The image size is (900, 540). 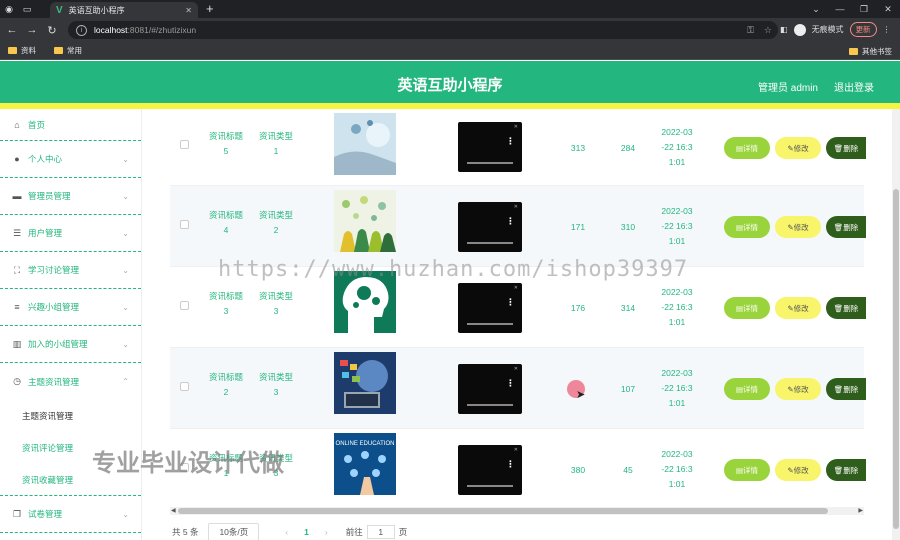 What do you see at coordinates (864, 9) in the screenshot?
I see `restore-icon: ❐` at bounding box center [864, 9].